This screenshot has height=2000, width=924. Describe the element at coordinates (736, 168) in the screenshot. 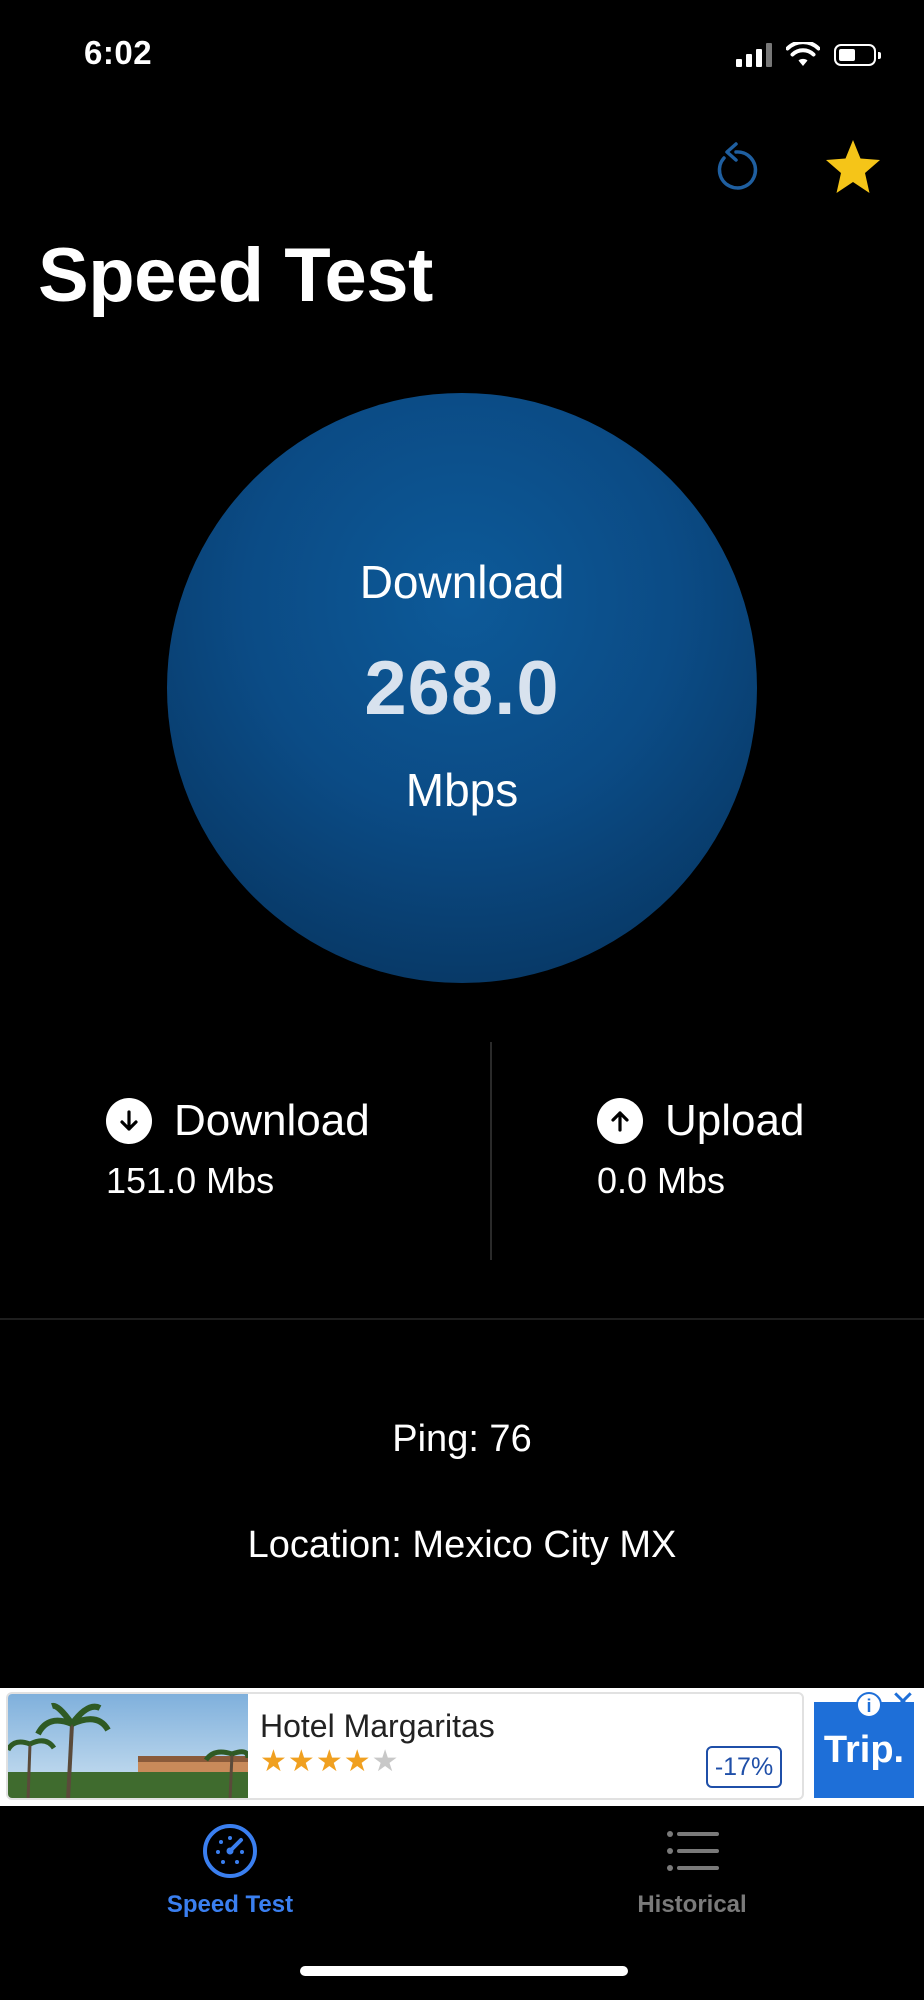

I see `refresh-button` at that location.